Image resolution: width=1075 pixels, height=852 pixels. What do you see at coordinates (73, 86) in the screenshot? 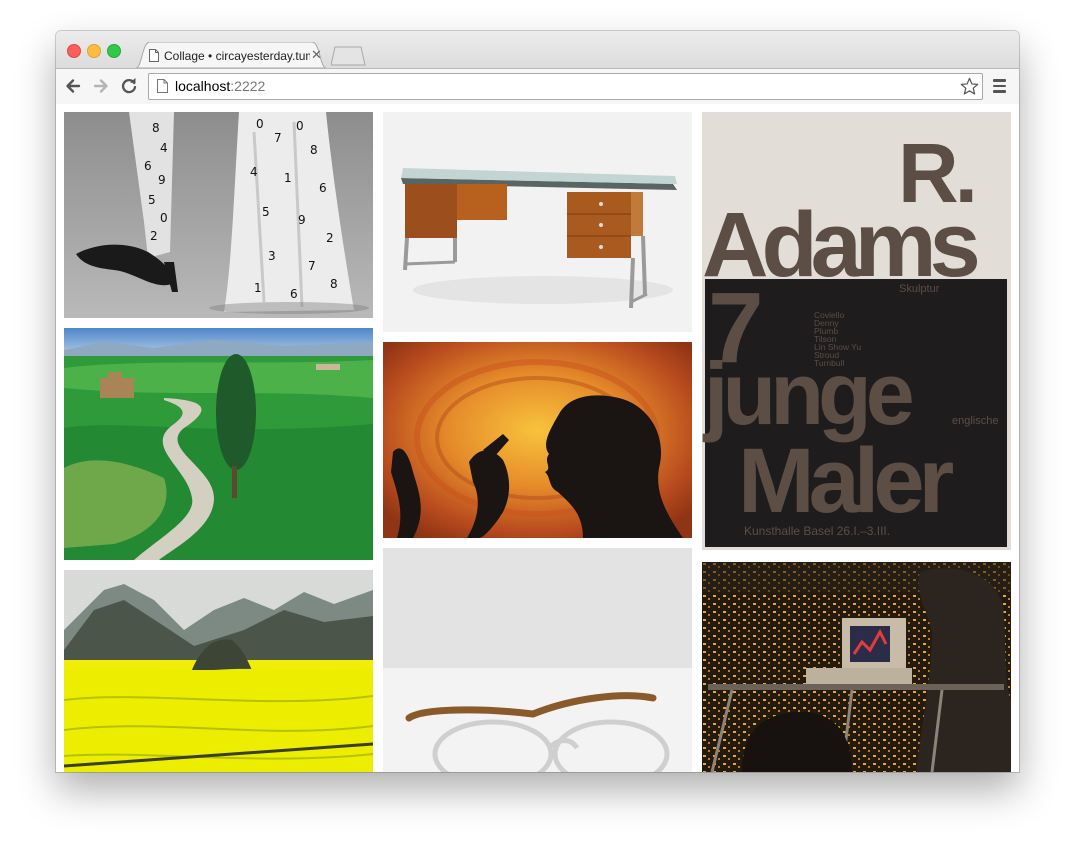
I see `back-arrow-icon` at bounding box center [73, 86].